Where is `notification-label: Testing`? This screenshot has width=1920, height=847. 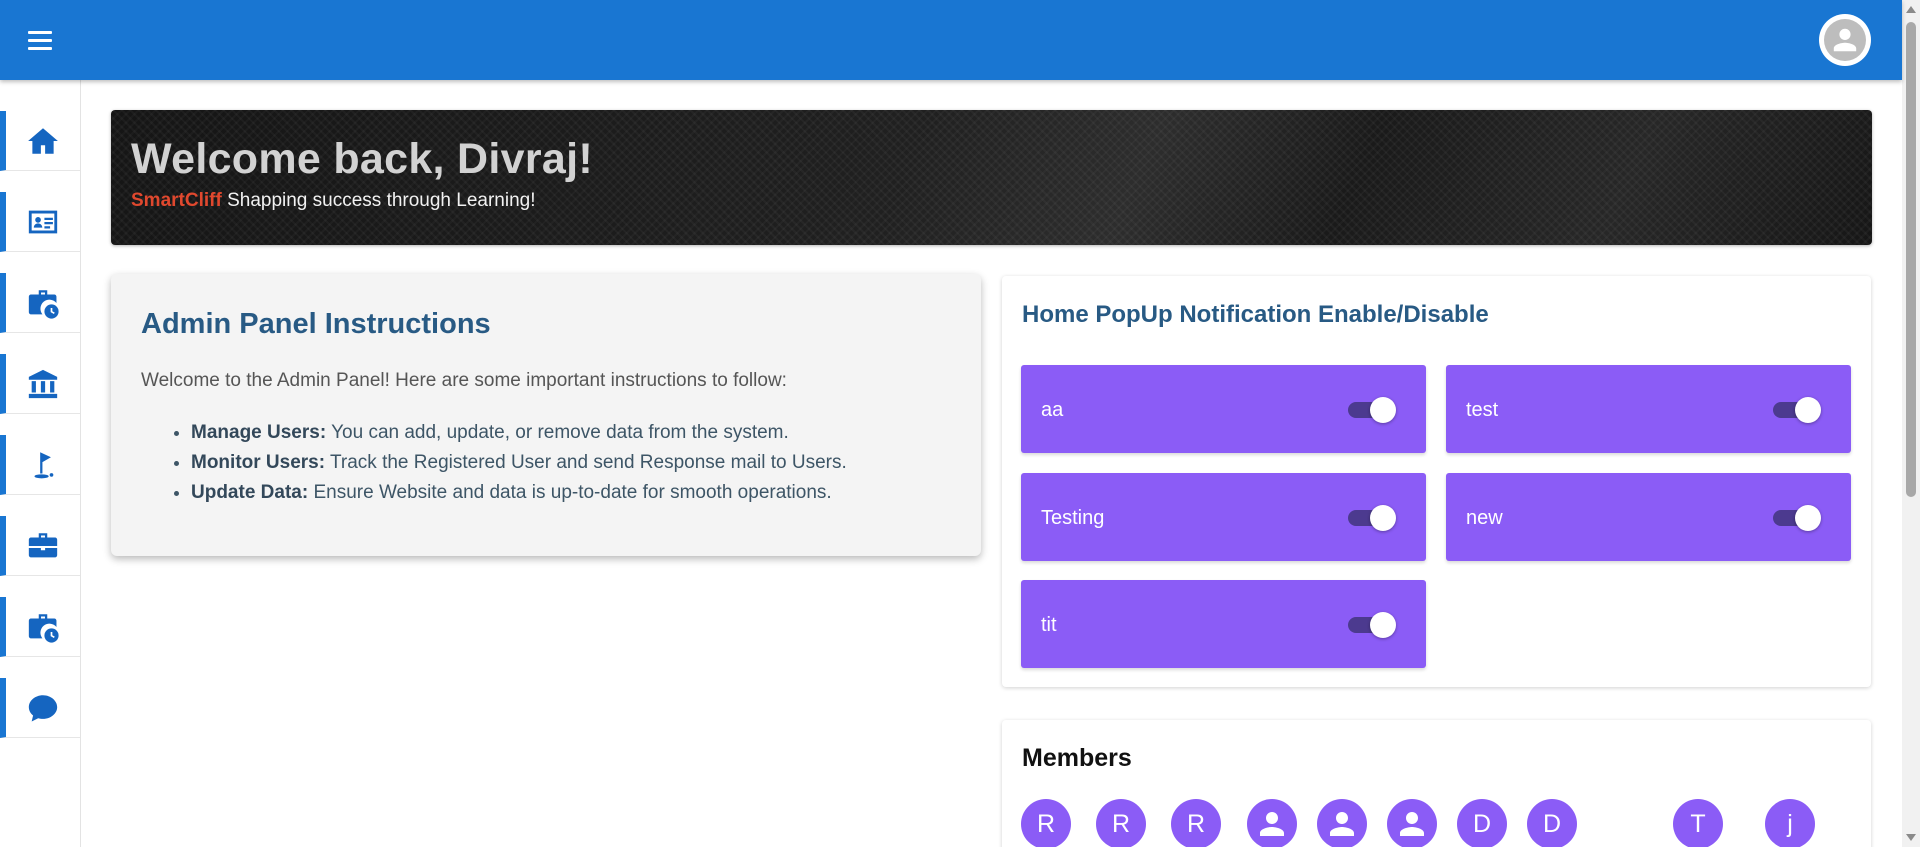
notification-label: Testing is located at coordinates (1073, 518).